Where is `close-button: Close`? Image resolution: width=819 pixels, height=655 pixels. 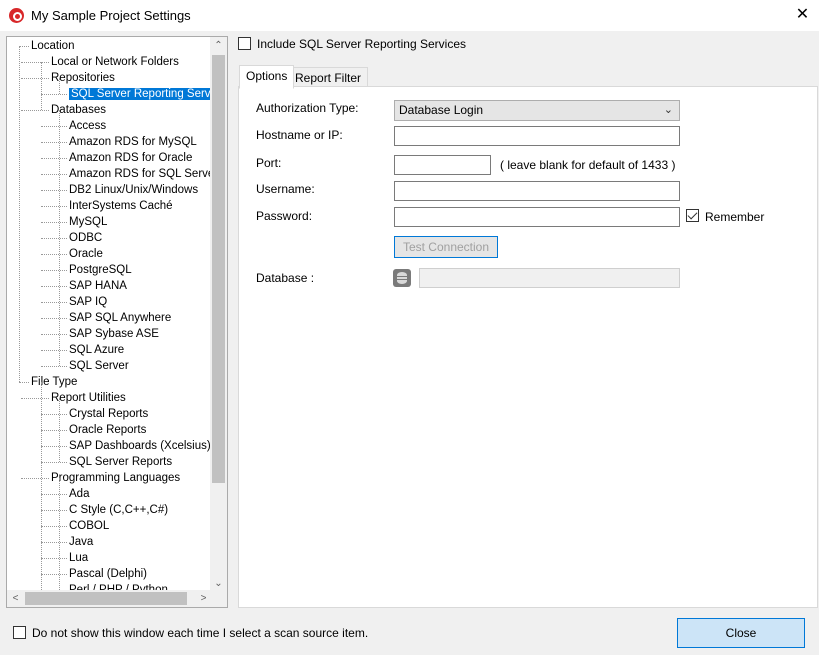 close-button: Close is located at coordinates (741, 633).